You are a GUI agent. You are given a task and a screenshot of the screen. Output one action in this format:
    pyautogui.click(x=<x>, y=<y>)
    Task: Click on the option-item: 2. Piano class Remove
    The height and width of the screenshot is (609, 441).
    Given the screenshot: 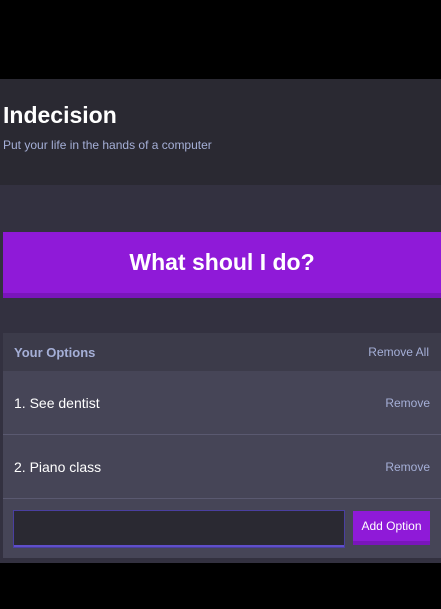 What is the action you would take?
    pyautogui.click(x=222, y=467)
    